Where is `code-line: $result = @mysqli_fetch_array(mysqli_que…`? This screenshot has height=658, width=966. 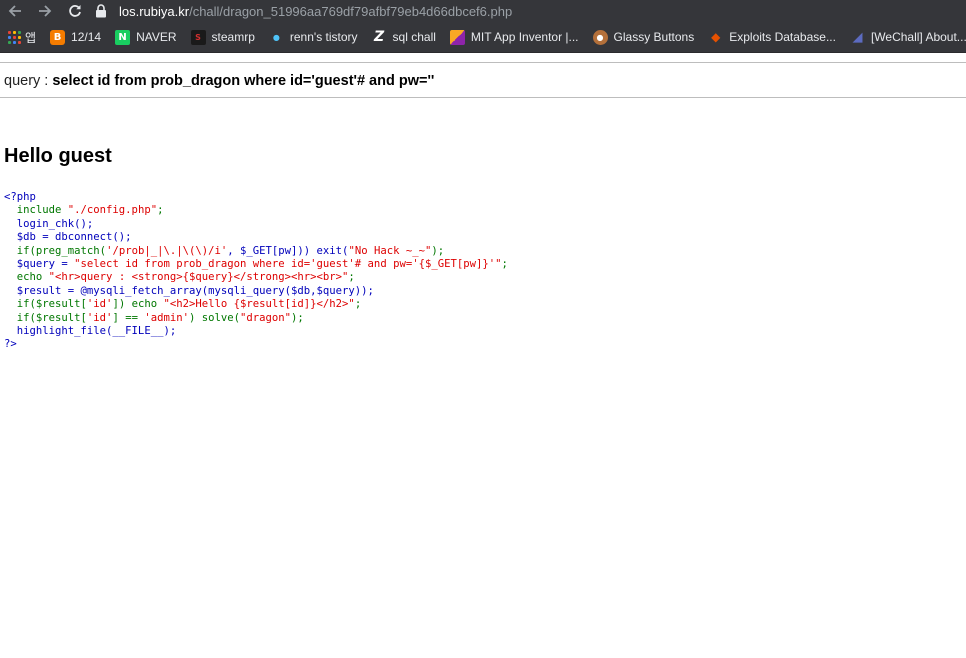 code-line: $result = @mysqli_fetch_array(mysqli_que… is located at coordinates (189, 290).